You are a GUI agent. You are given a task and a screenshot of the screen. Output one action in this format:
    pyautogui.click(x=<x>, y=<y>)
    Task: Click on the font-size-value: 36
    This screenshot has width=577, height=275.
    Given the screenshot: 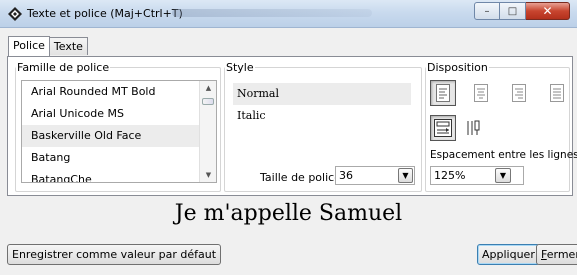 What is the action you would take?
    pyautogui.click(x=346, y=175)
    